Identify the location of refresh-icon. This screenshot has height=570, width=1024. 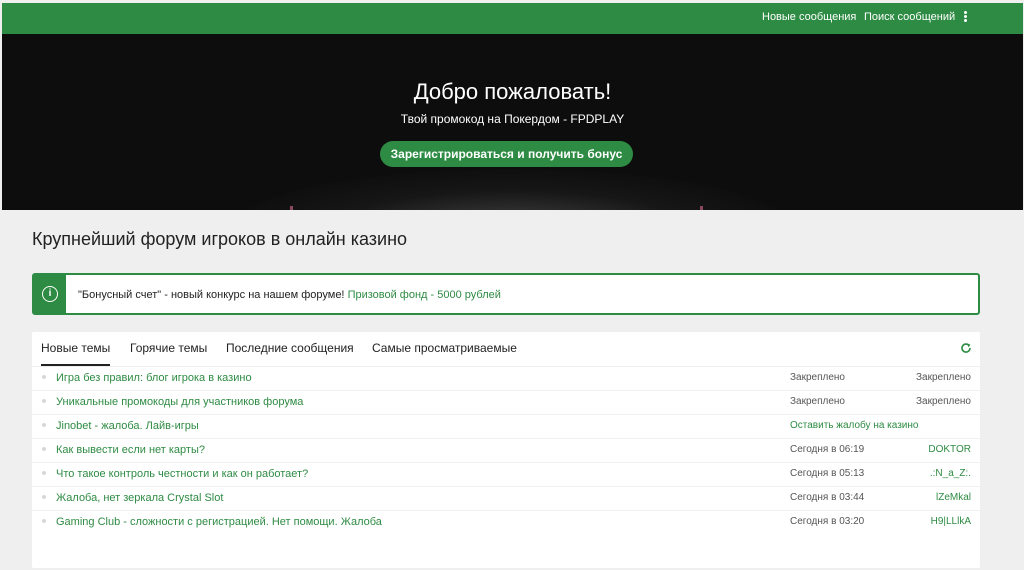
(966, 348).